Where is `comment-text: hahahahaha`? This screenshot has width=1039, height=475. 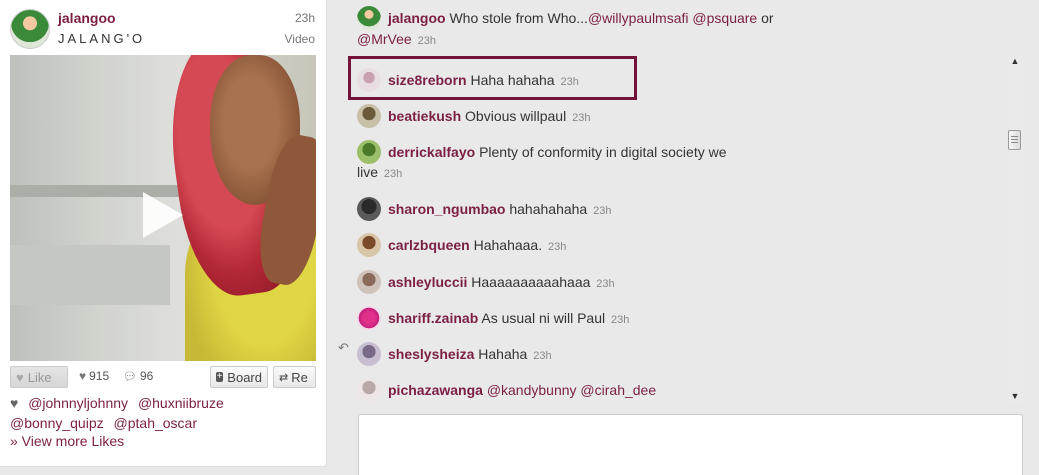
comment-text: hahahahaha is located at coordinates (548, 209).